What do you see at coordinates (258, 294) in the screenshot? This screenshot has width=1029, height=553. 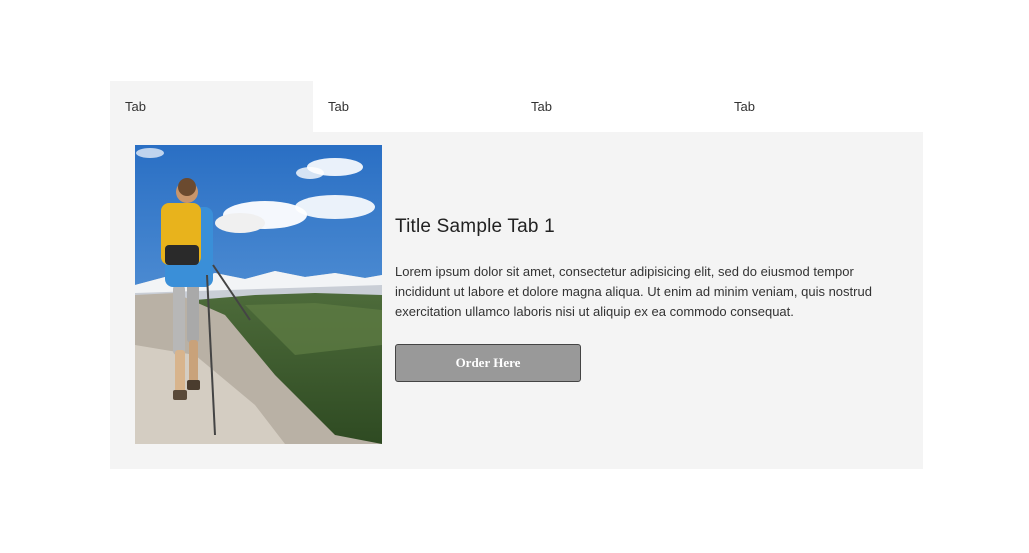 I see `hiker-photo` at bounding box center [258, 294].